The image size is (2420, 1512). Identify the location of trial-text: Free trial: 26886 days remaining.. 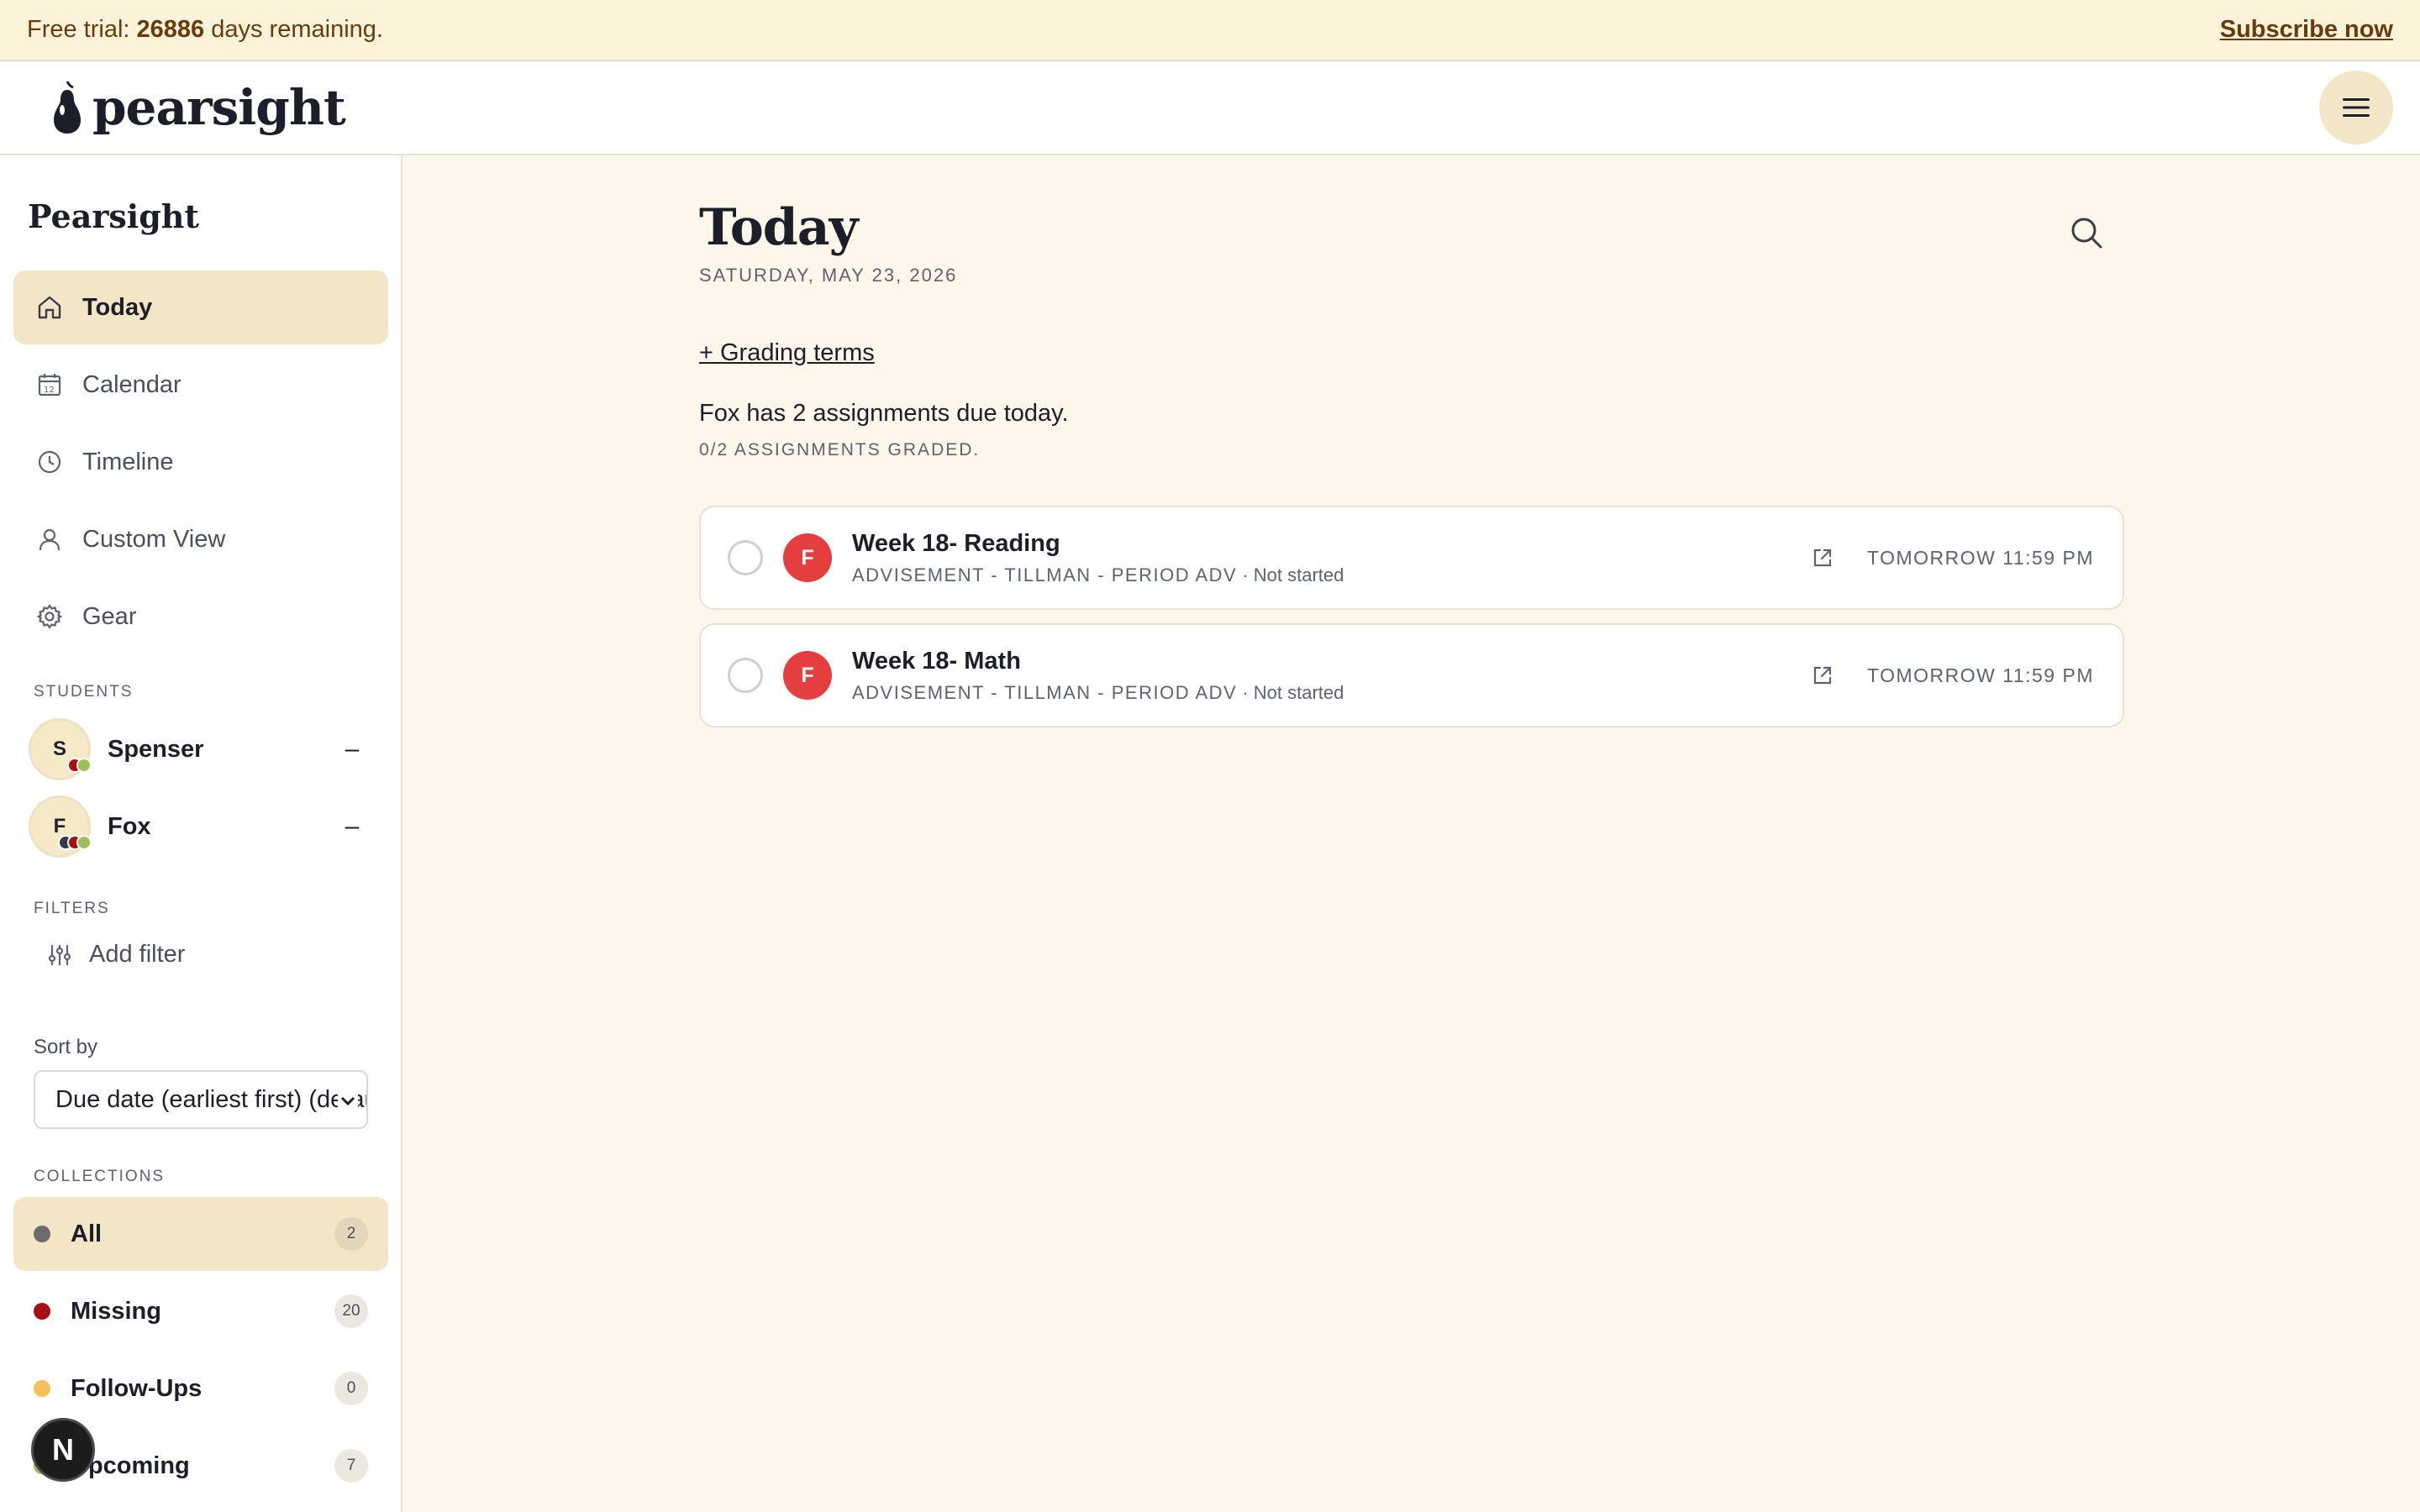
(205, 29).